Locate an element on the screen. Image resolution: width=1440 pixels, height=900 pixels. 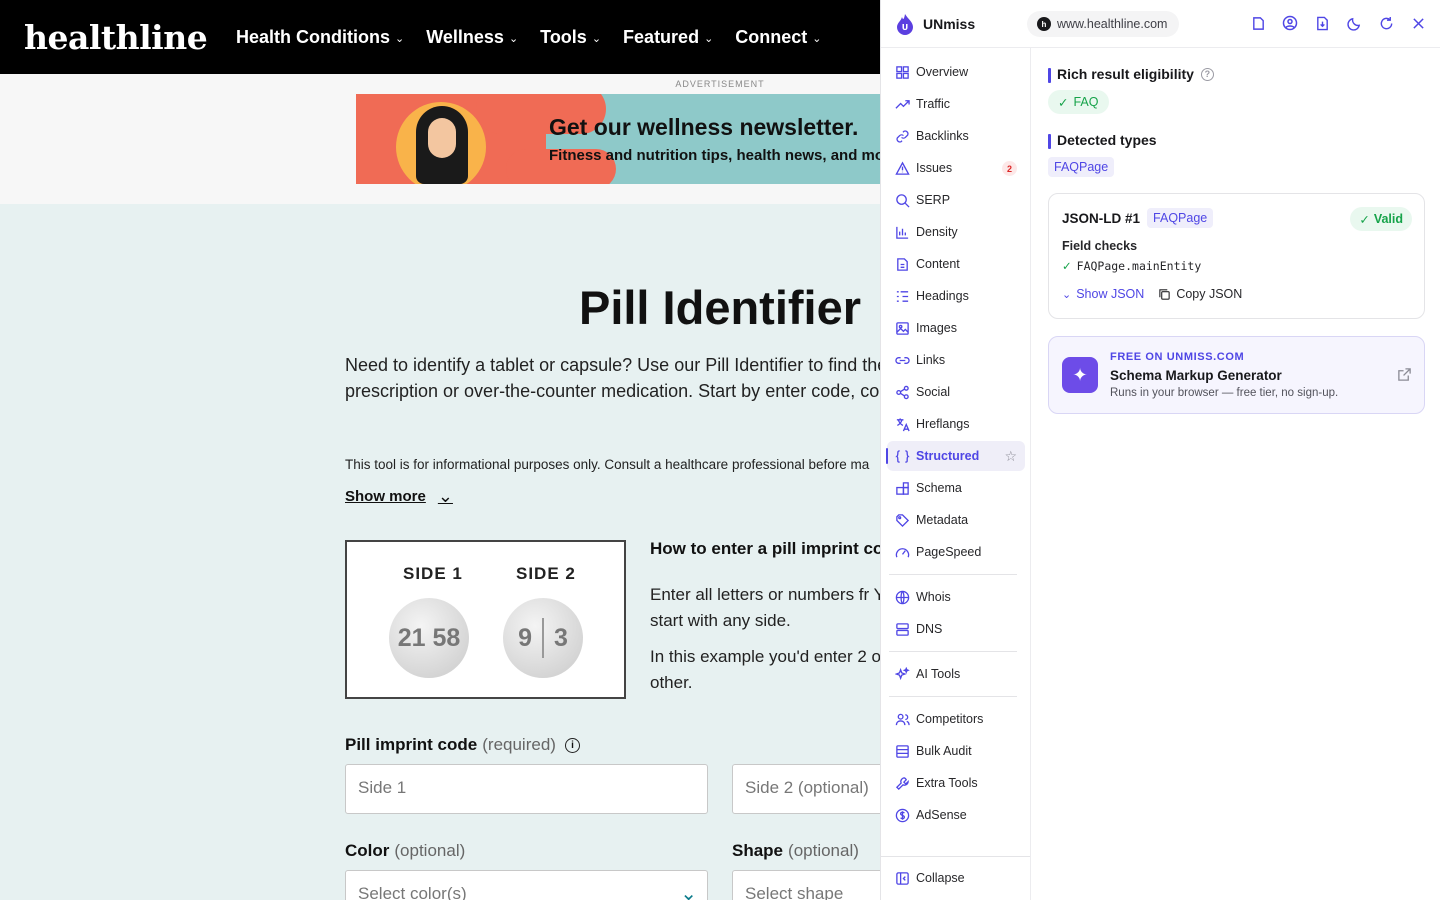
sidebar-item-competitors: Competitors is located at coordinates (956, 719).